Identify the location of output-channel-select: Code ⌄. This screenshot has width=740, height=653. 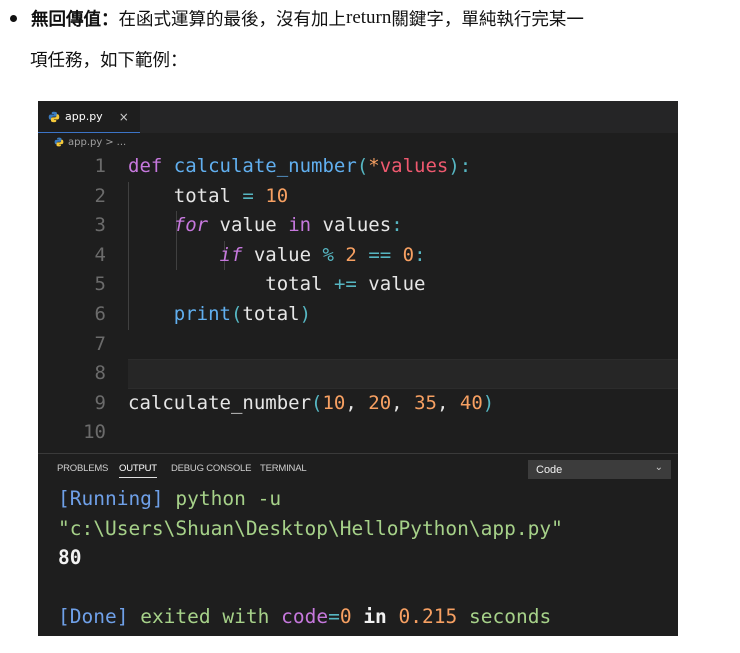
(599, 469).